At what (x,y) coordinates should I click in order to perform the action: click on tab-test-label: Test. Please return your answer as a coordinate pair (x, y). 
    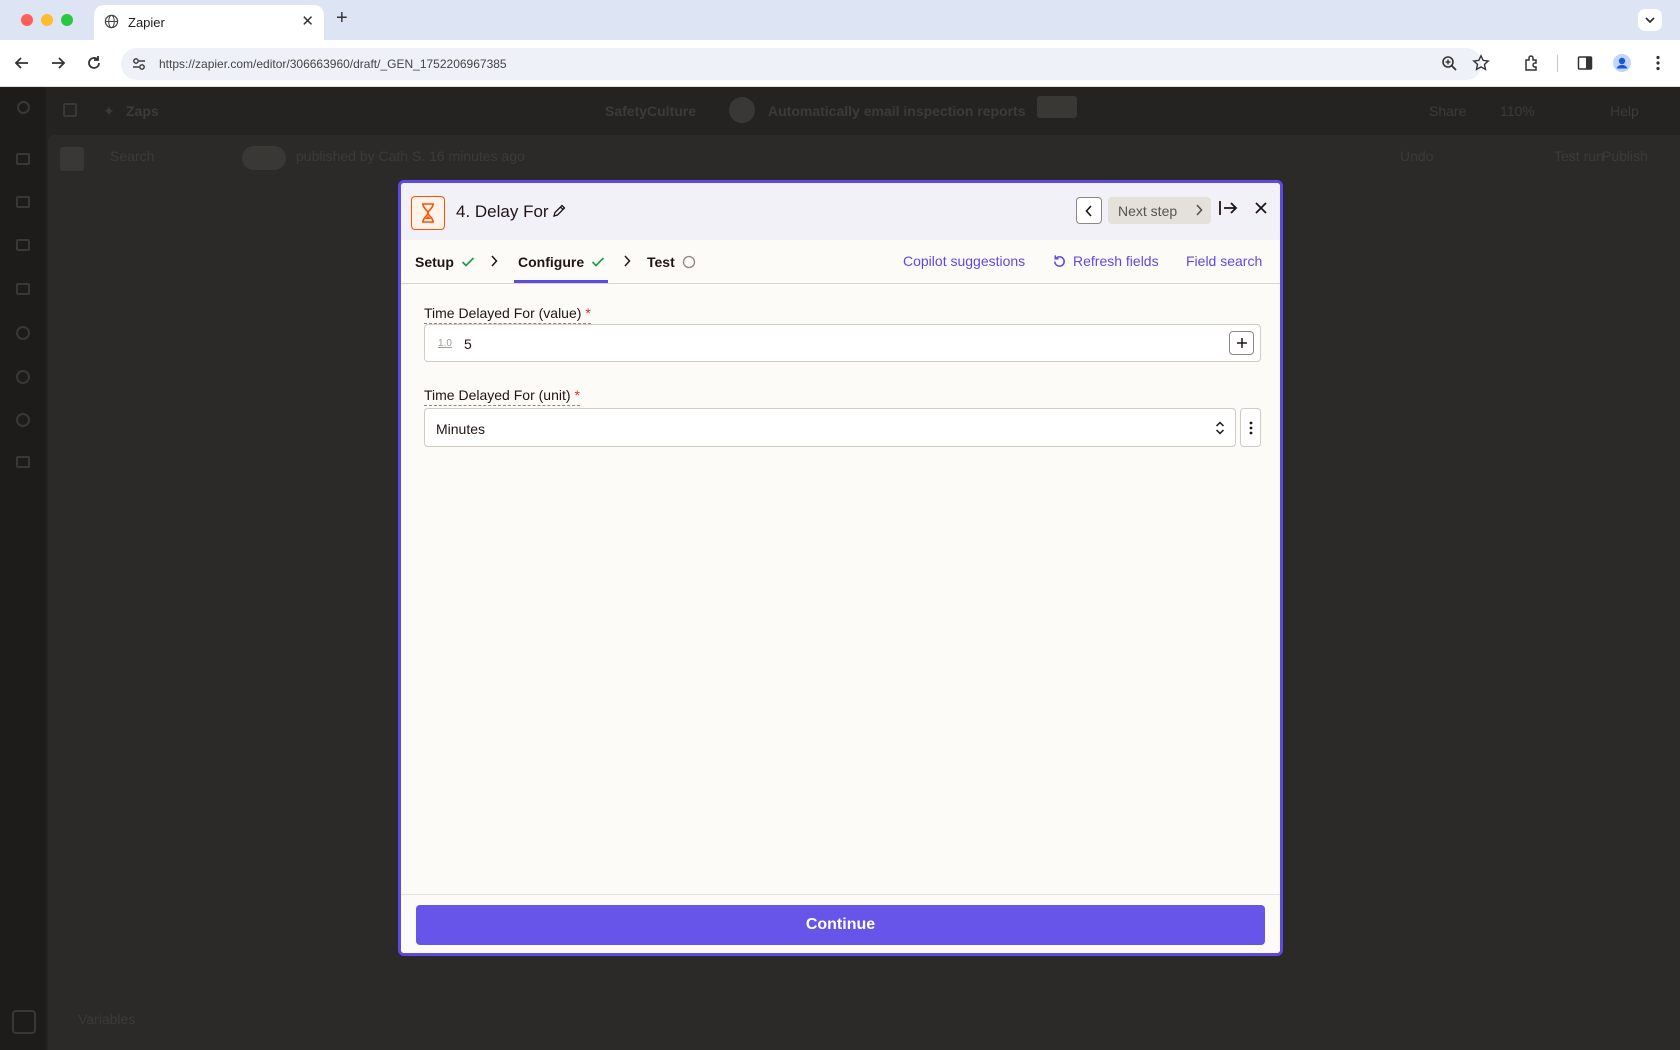
    Looking at the image, I should click on (661, 261).